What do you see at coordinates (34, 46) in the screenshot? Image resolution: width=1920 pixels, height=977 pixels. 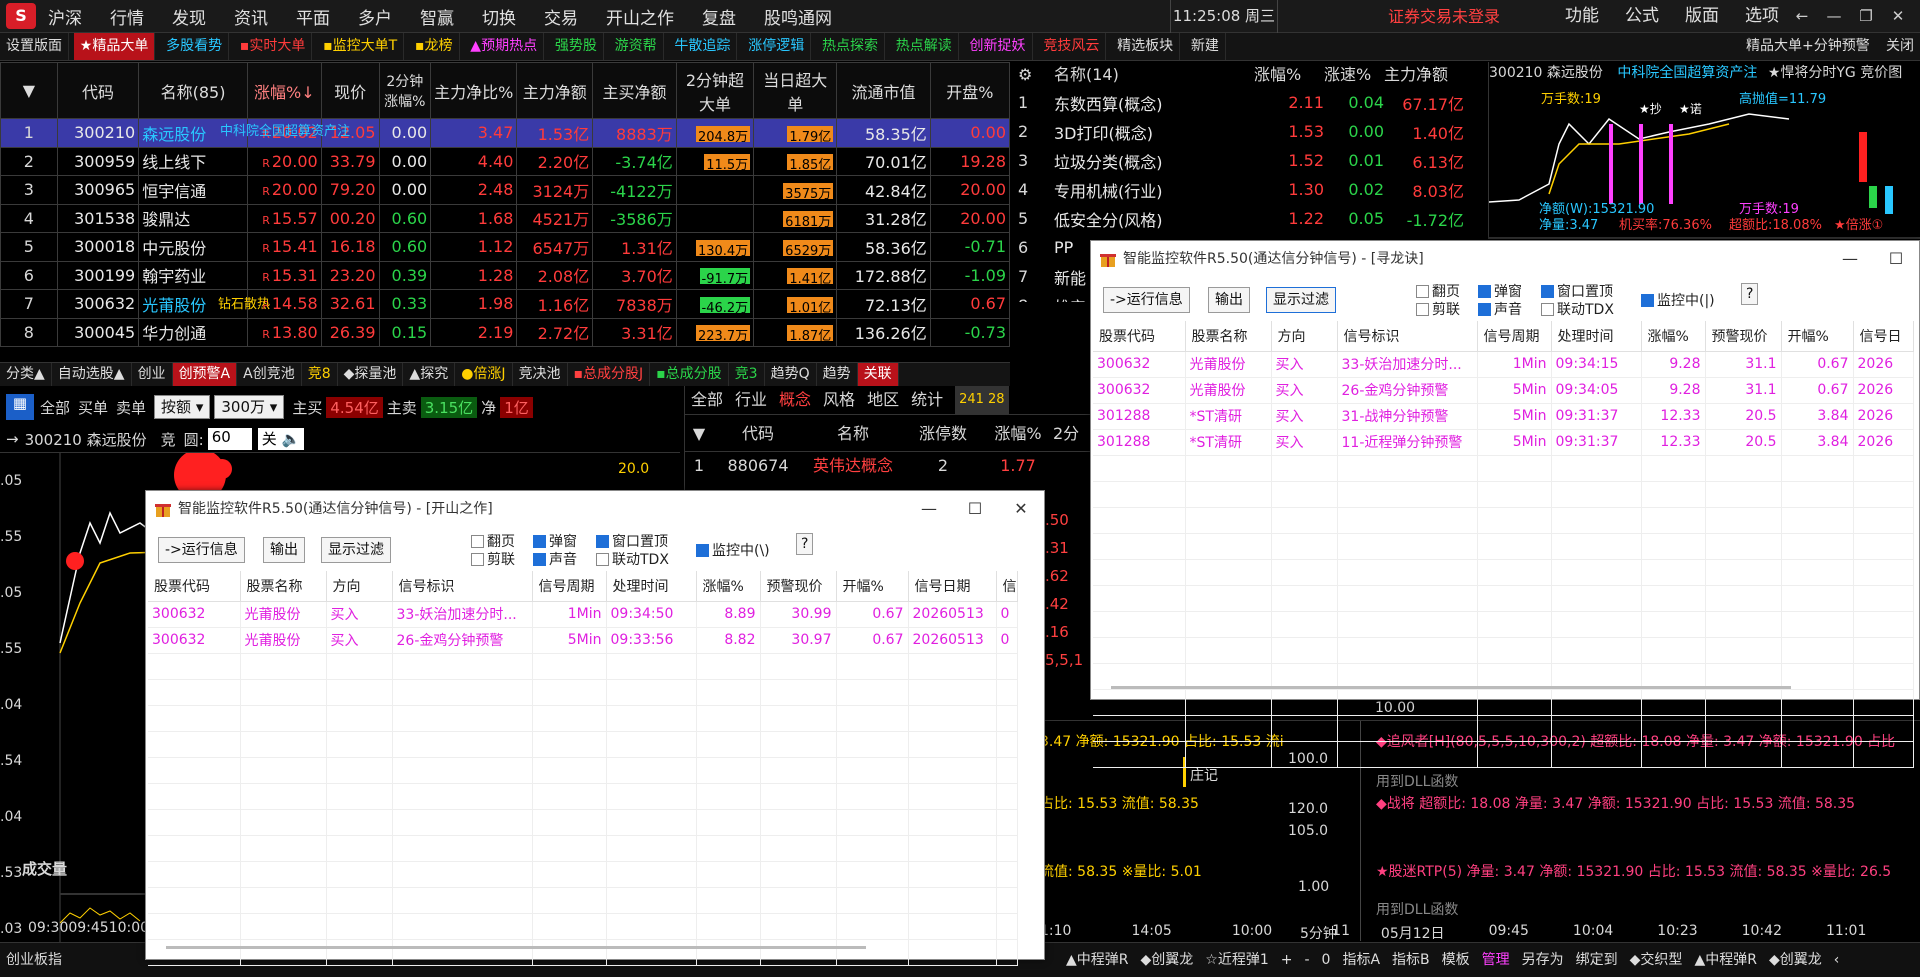 I see `tab-layout: 设置版面` at bounding box center [34, 46].